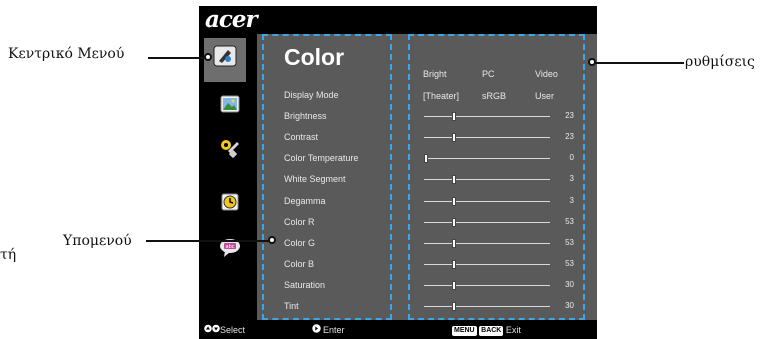  Describe the element at coordinates (314, 57) in the screenshot. I see `page-title: Color` at that location.